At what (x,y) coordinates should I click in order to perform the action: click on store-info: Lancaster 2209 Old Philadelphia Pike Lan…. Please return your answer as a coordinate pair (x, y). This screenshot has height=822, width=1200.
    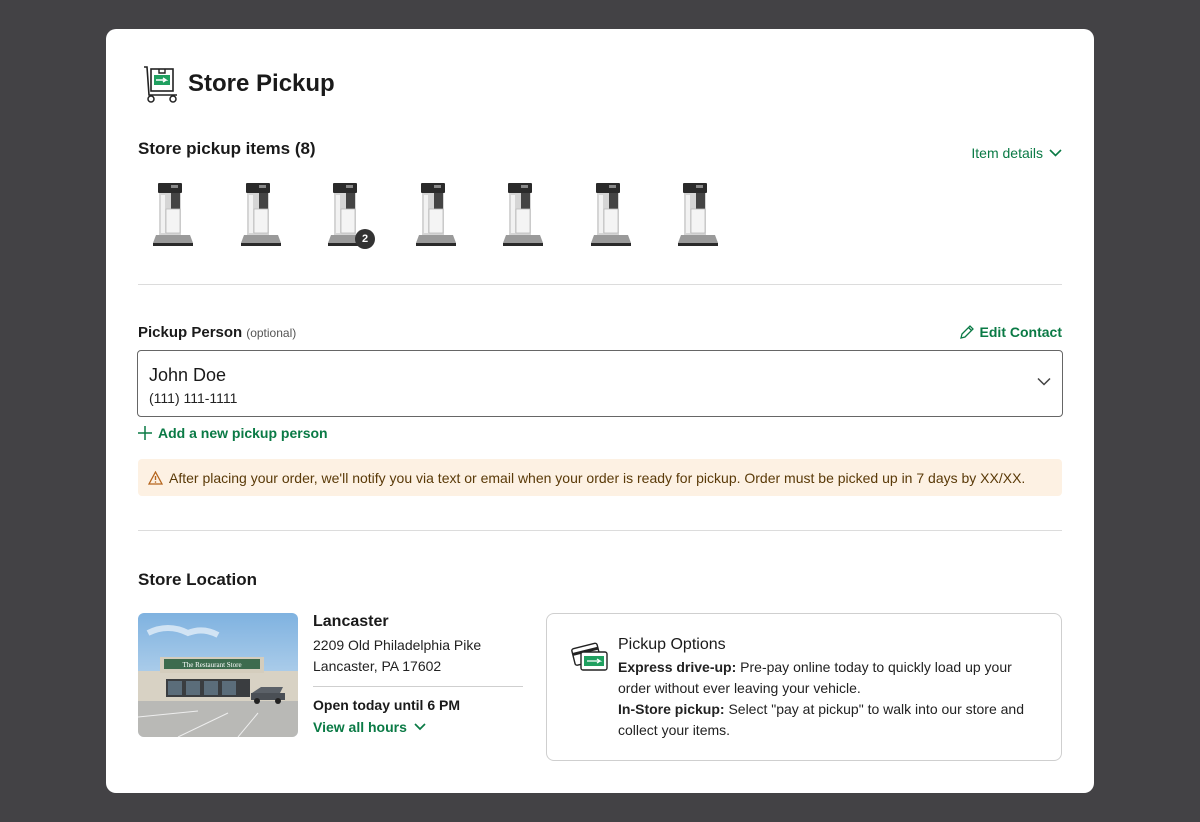
    Looking at the image, I should click on (418, 674).